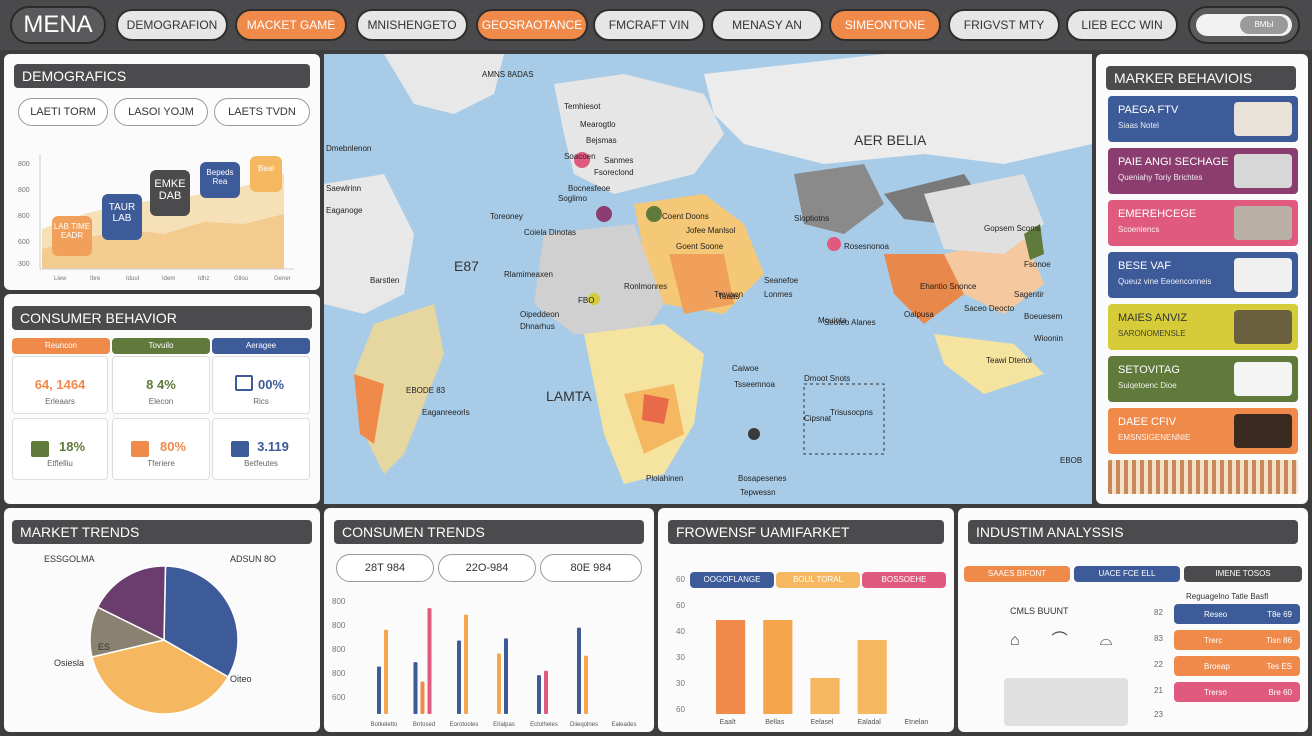  What do you see at coordinates (349, 148) in the screenshot?
I see `map-label: Dmebnlenon` at bounding box center [349, 148].